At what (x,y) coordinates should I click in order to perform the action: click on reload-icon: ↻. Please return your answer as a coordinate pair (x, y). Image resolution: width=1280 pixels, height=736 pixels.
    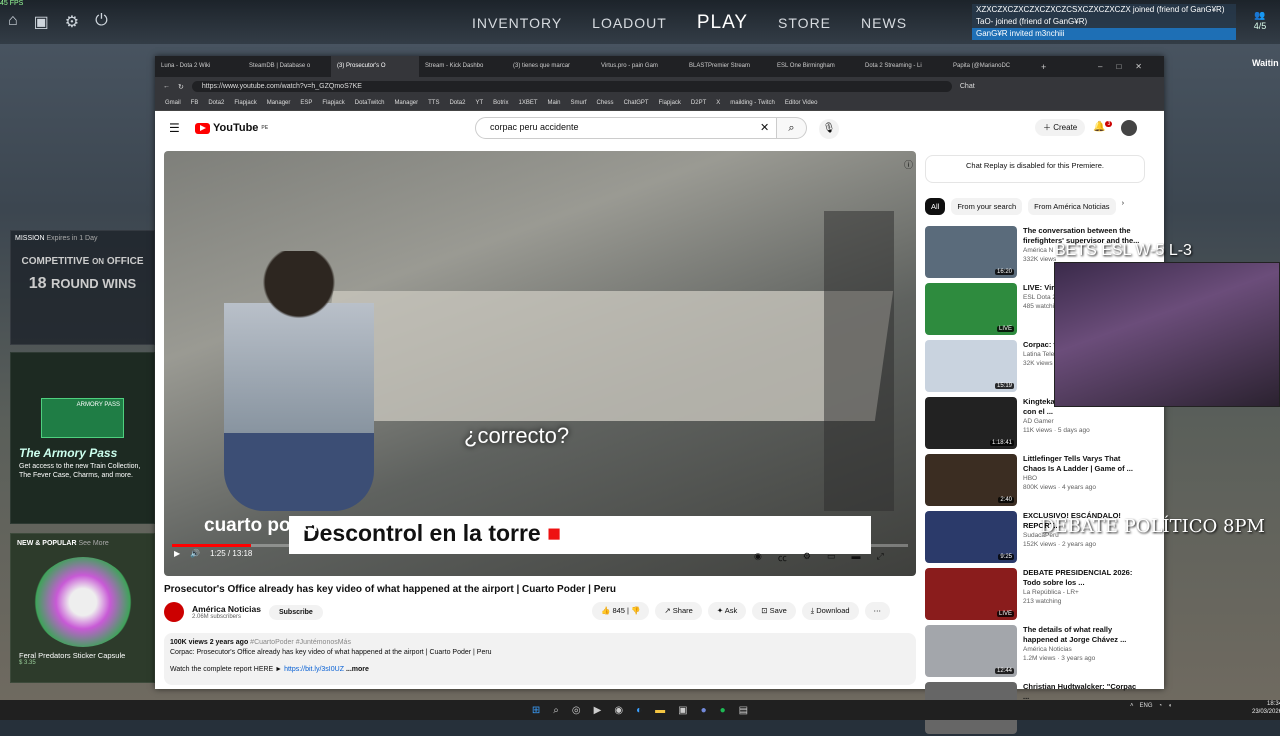
    Looking at the image, I should click on (181, 87).